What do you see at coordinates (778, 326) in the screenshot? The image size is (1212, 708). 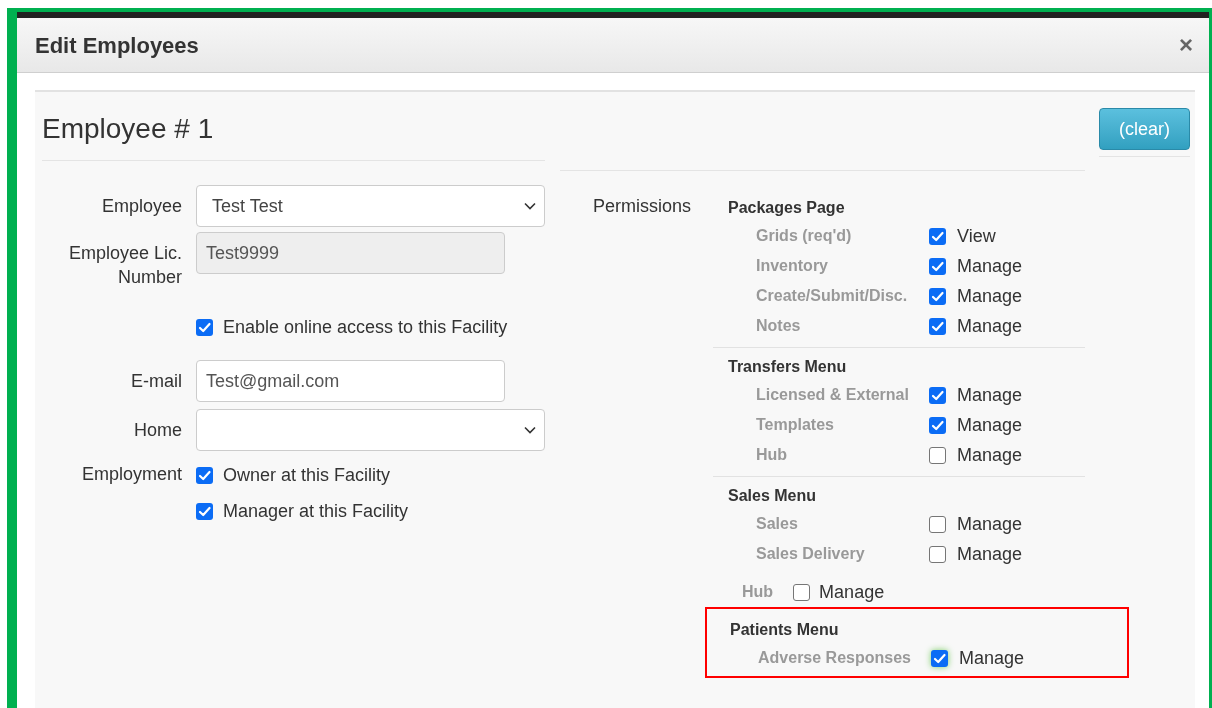 I see `permission-label: Notes` at bounding box center [778, 326].